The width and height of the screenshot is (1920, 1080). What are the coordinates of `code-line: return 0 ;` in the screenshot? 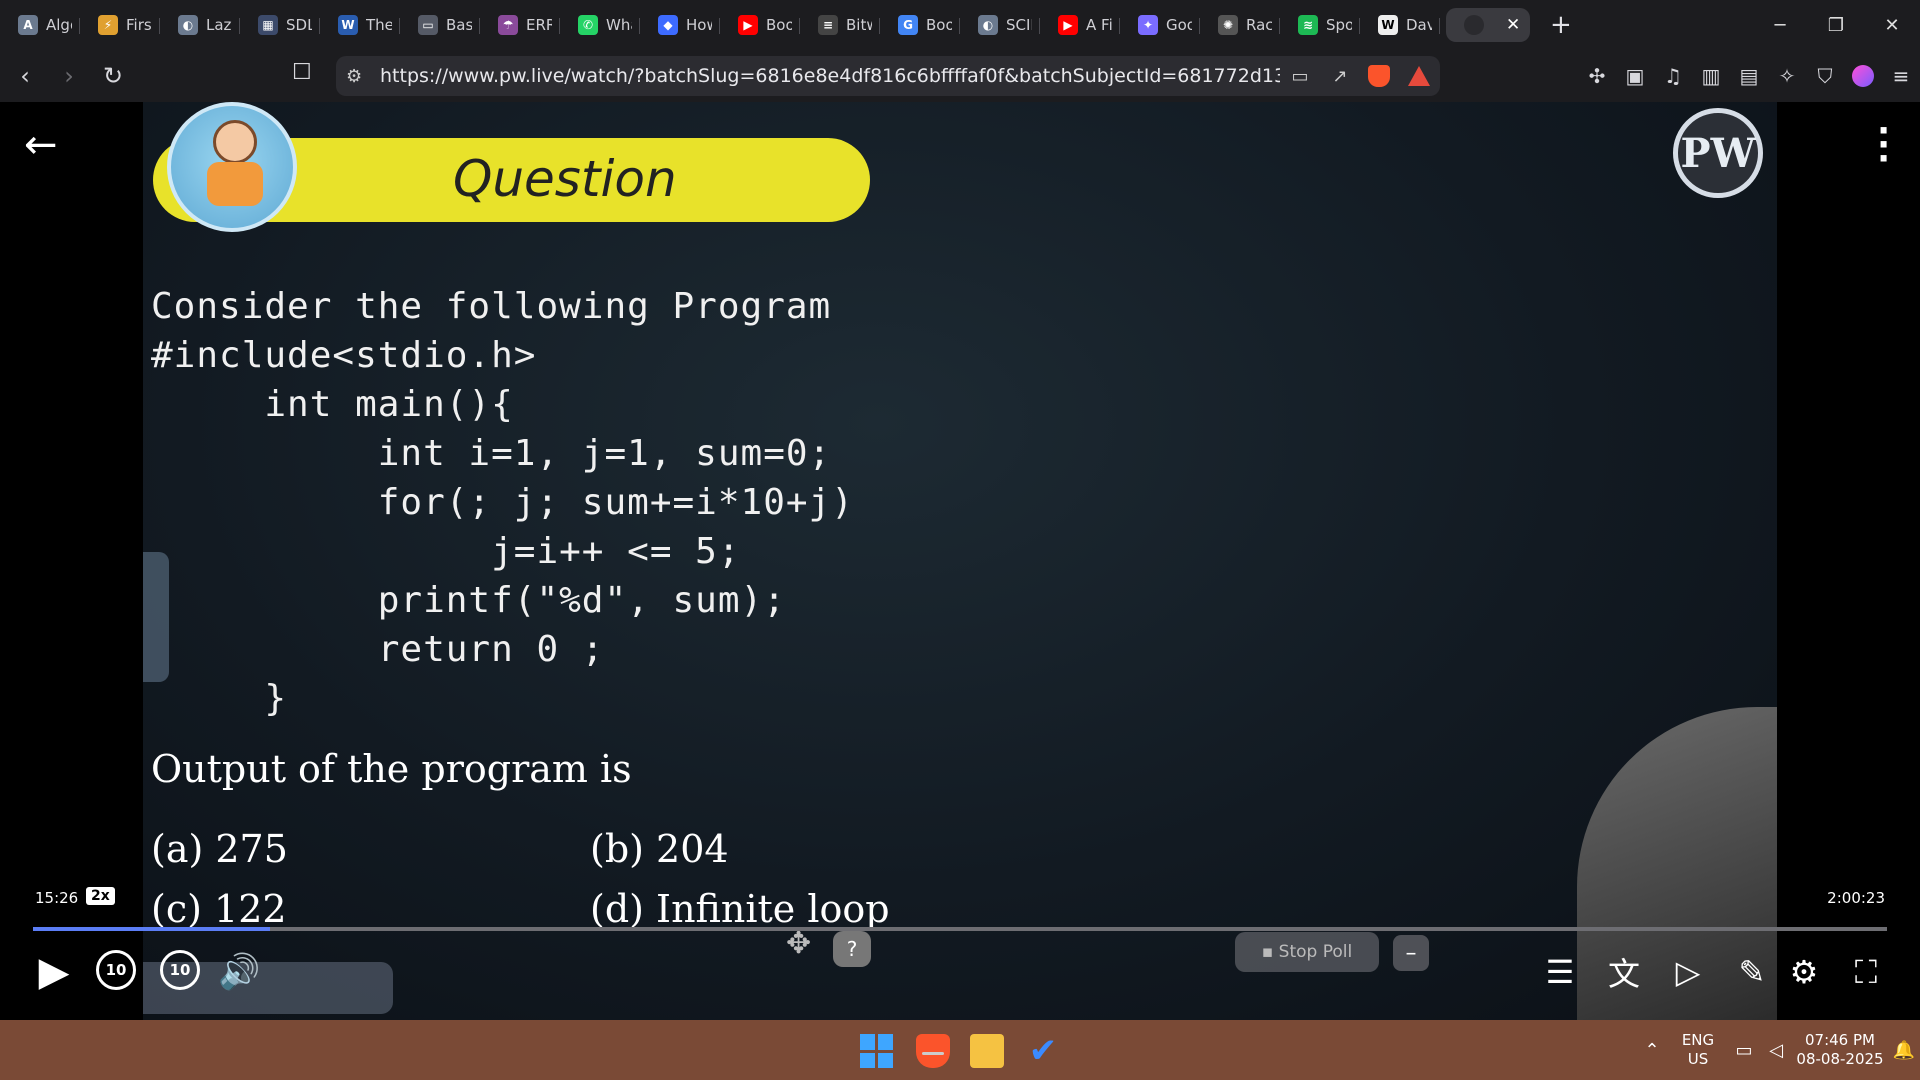 It's located at (378, 649).